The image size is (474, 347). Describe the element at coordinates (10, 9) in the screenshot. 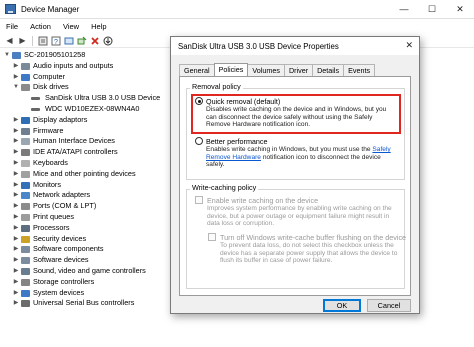

I see `device-manager-icon` at that location.